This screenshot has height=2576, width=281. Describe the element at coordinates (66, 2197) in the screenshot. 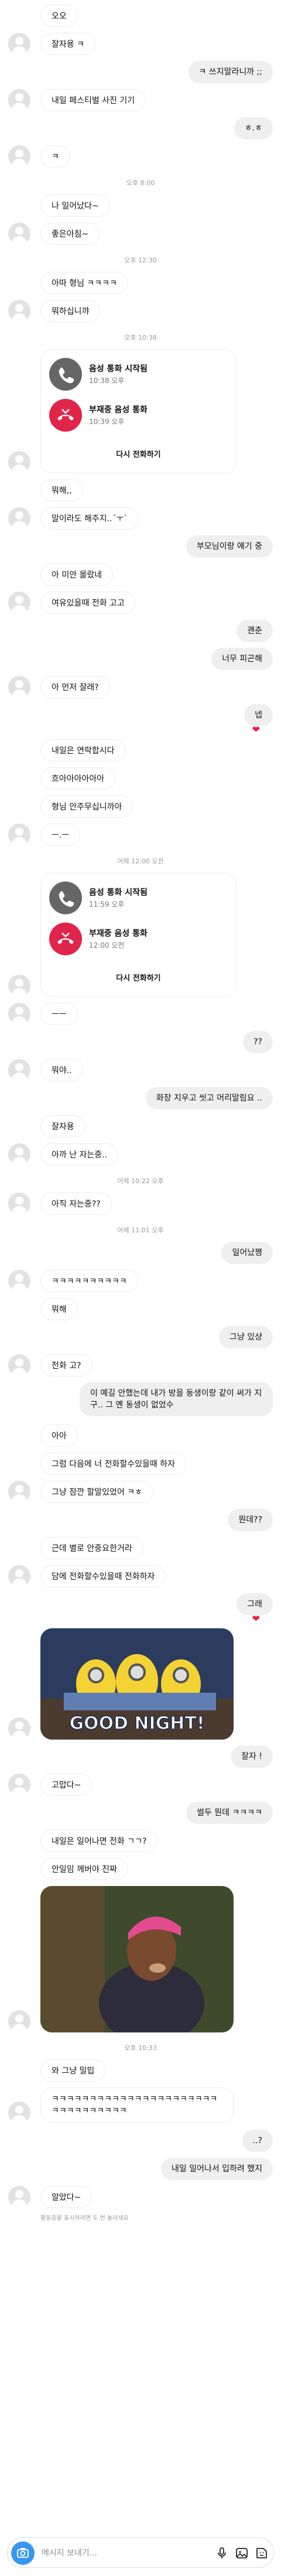

I see `received-message: 알았다~` at that location.